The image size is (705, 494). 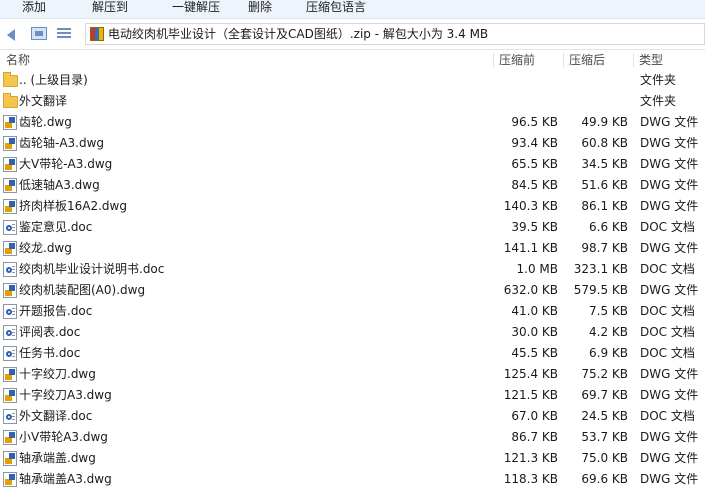 What do you see at coordinates (59, 185) in the screenshot?
I see `file-name: 低速轴A3.dwg` at bounding box center [59, 185].